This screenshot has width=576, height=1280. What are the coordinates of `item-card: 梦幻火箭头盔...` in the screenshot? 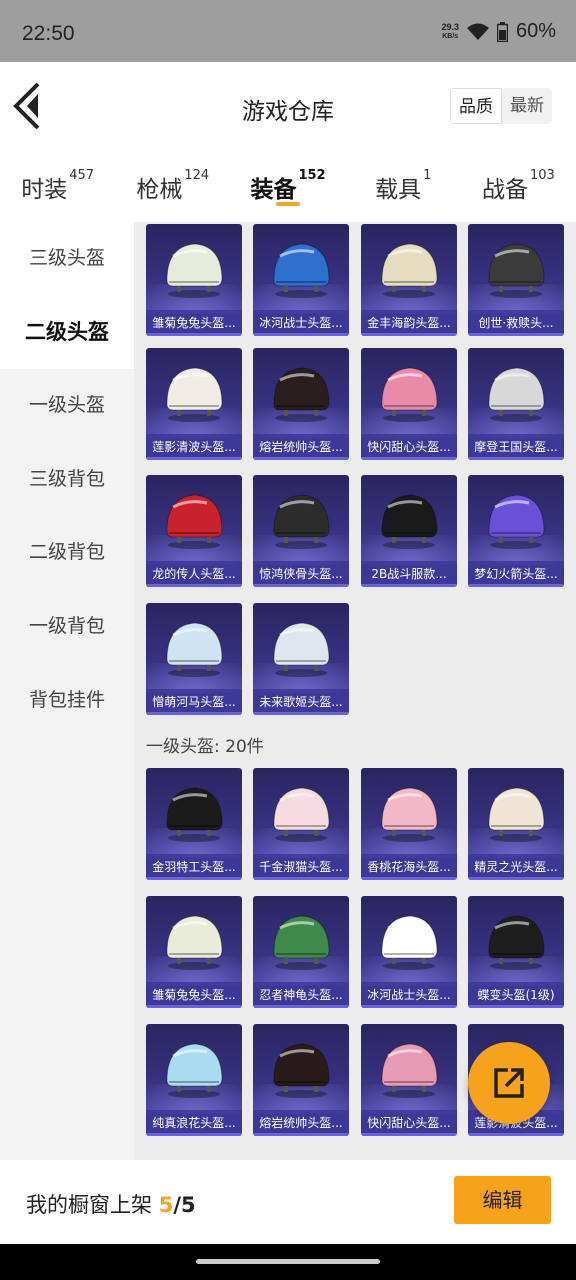 It's located at (516, 531).